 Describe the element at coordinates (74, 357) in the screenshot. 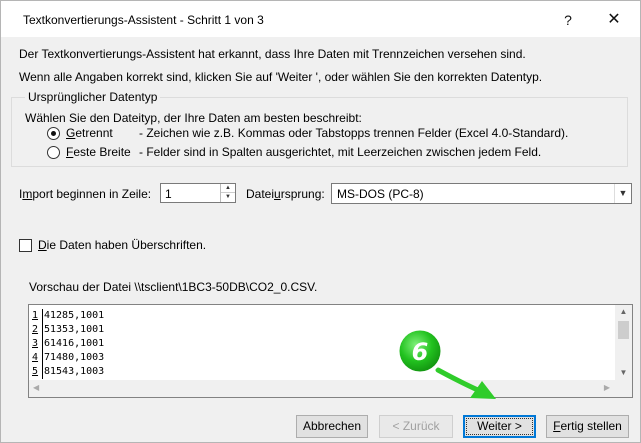

I see `preview-line-text: 71480,1003` at that location.